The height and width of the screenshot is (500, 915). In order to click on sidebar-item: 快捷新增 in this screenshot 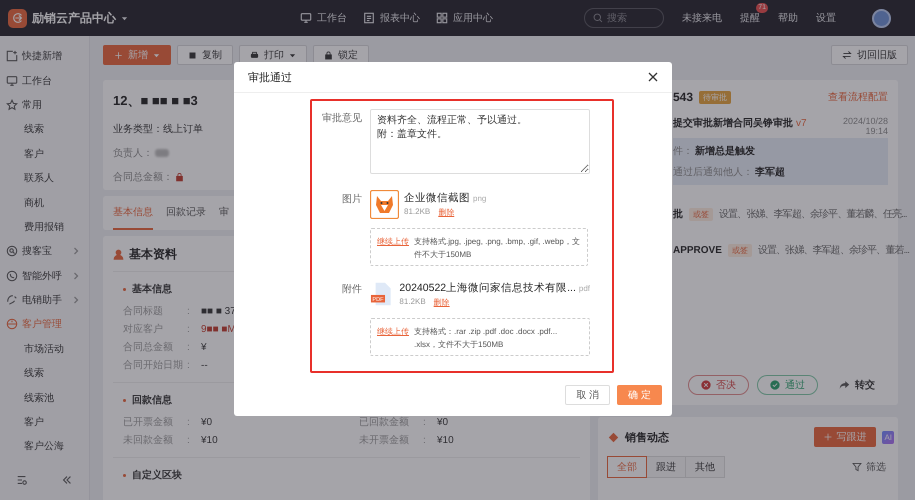, I will do `click(42, 56)`.